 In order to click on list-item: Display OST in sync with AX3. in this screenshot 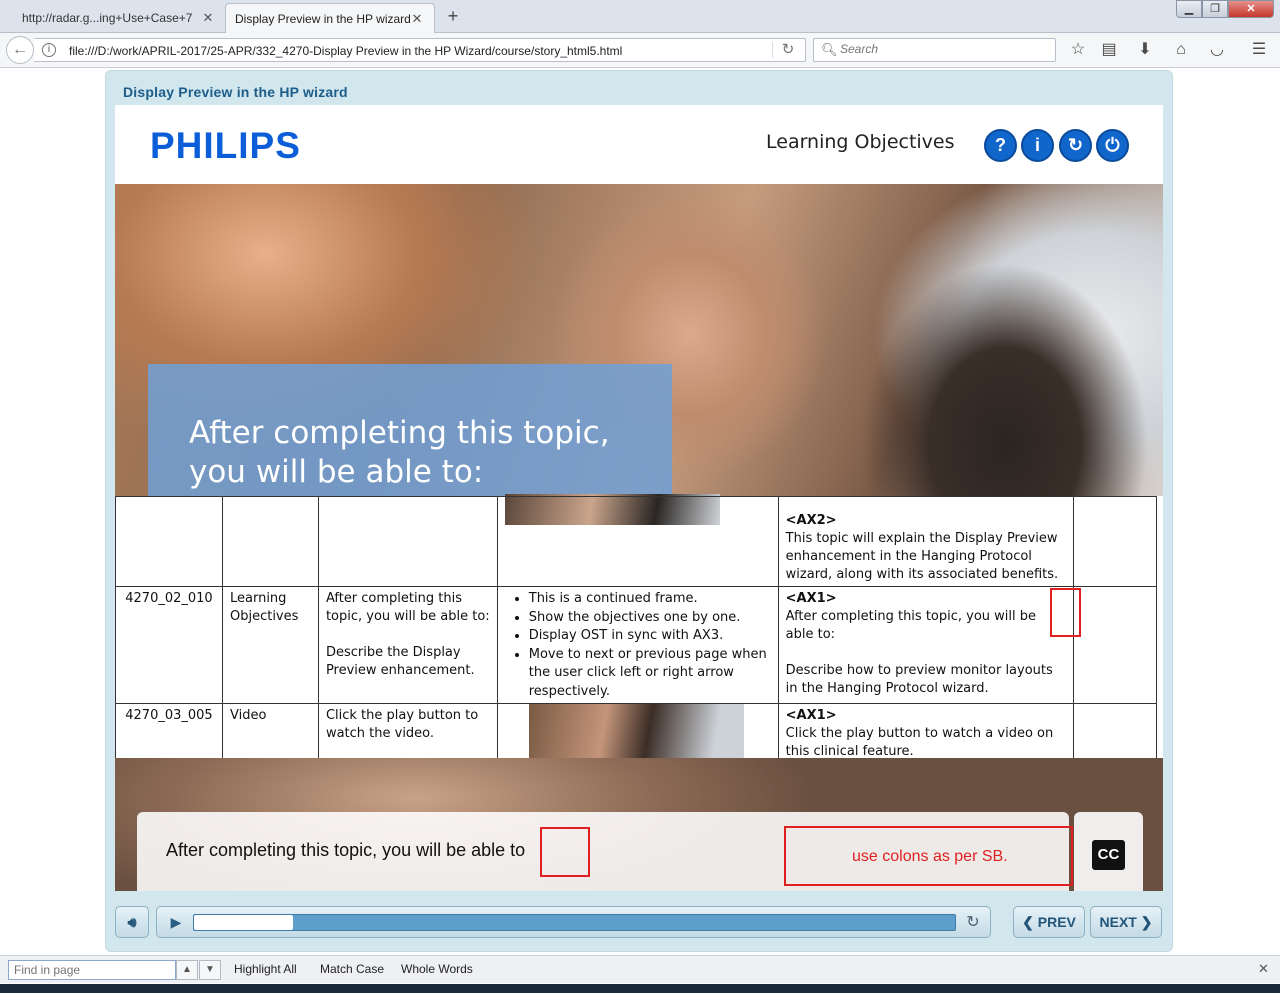, I will do `click(650, 636)`.